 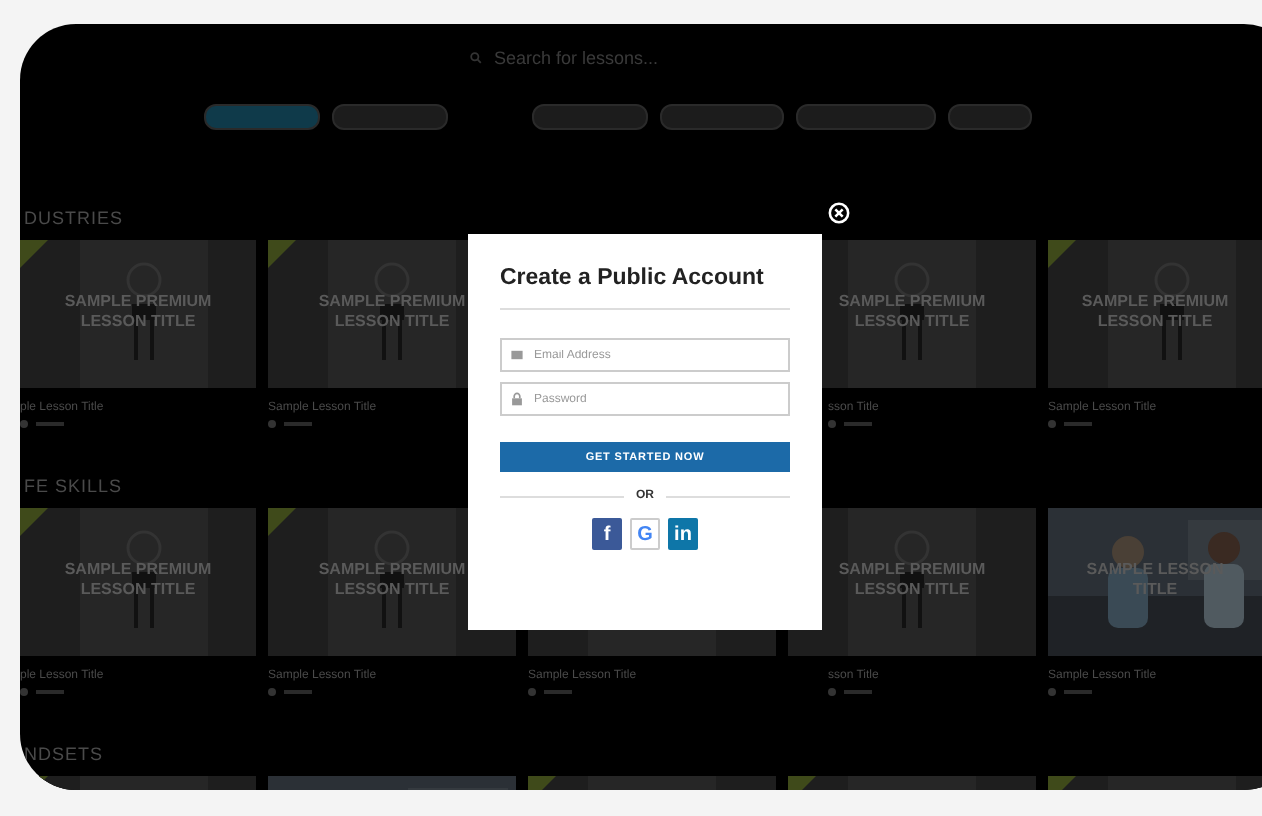 What do you see at coordinates (683, 534) in the screenshot?
I see `social-login-button: in` at bounding box center [683, 534].